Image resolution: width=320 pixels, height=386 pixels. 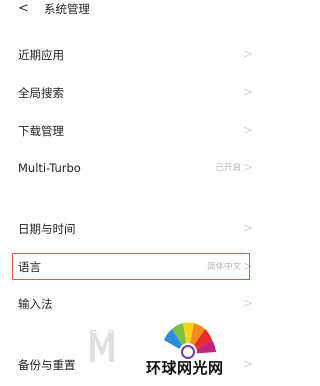 I want to click on settings-item-label: 日期与时间, so click(x=47, y=229).